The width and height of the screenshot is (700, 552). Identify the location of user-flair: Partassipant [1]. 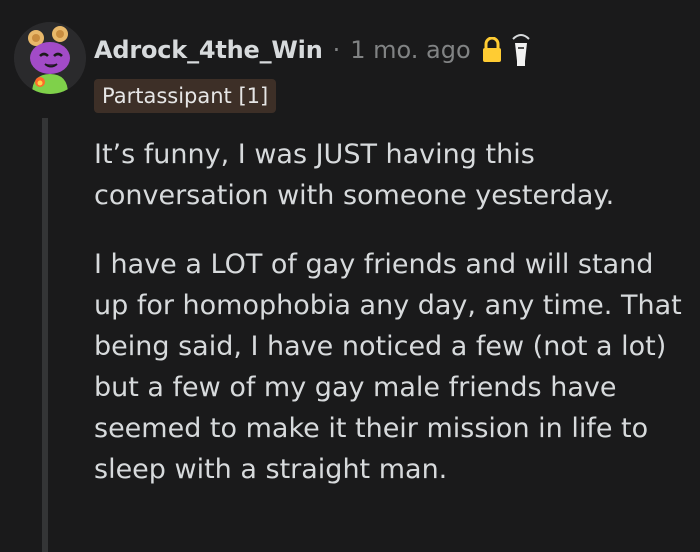
(185, 96).